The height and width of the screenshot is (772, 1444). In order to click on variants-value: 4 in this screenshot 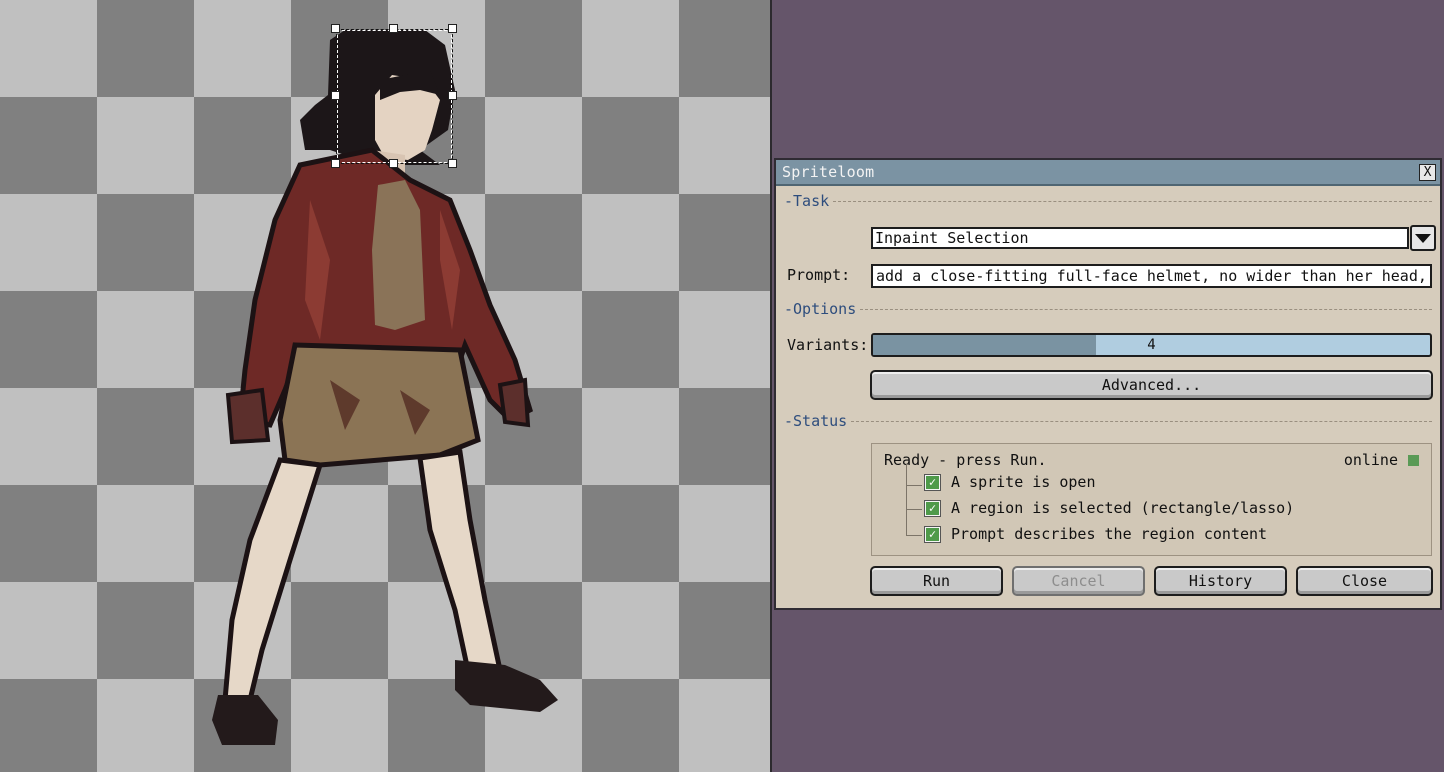, I will do `click(1151, 345)`.